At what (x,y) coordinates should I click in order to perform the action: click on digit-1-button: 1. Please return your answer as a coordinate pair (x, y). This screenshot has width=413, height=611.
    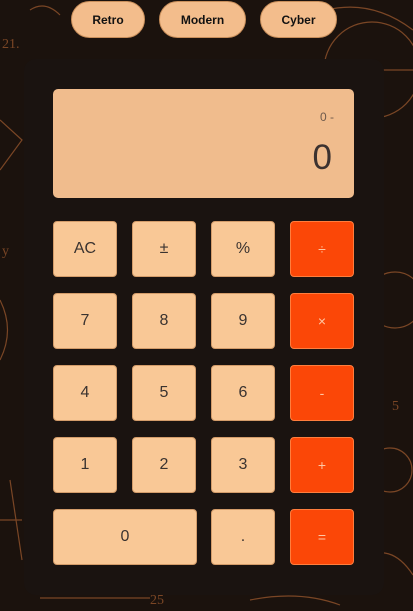
    Looking at the image, I should click on (85, 465).